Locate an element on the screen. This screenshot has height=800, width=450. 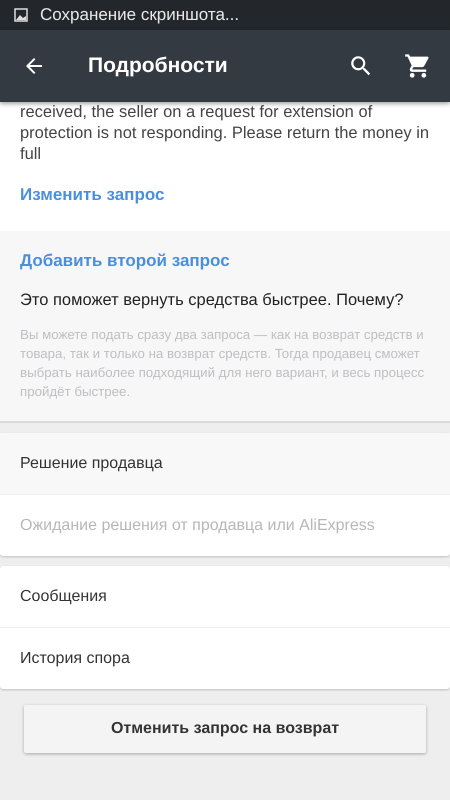
menu-item: Сообщения is located at coordinates (225, 597).